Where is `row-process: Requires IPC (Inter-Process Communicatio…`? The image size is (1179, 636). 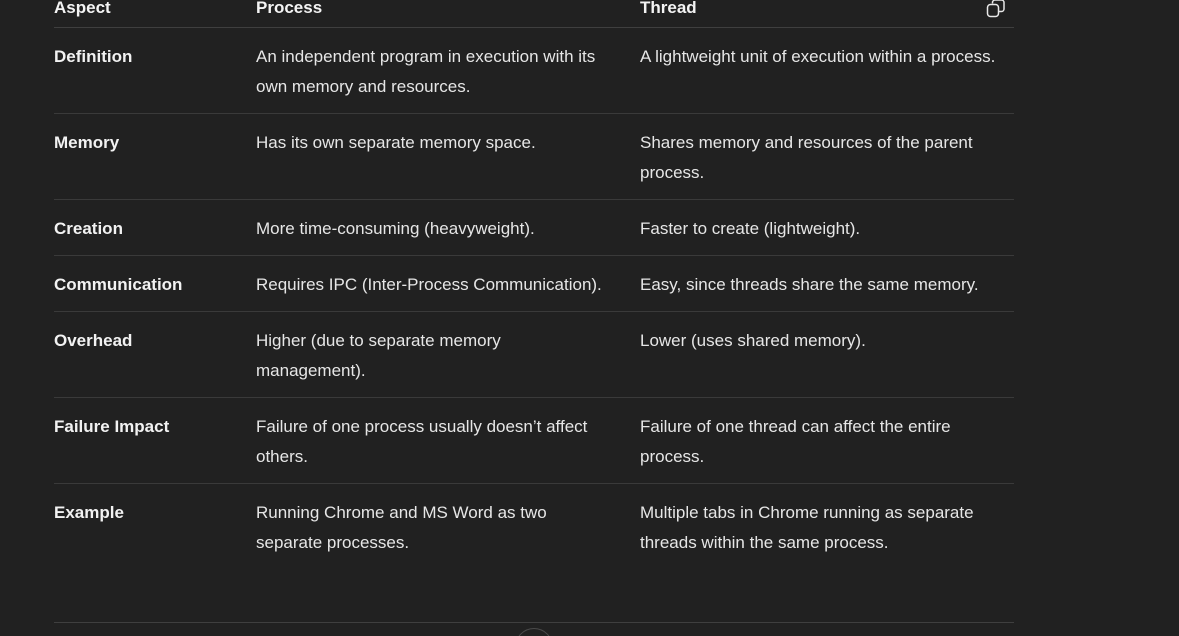
row-process: Requires IPC (Inter-Process Communicatio… is located at coordinates (429, 284).